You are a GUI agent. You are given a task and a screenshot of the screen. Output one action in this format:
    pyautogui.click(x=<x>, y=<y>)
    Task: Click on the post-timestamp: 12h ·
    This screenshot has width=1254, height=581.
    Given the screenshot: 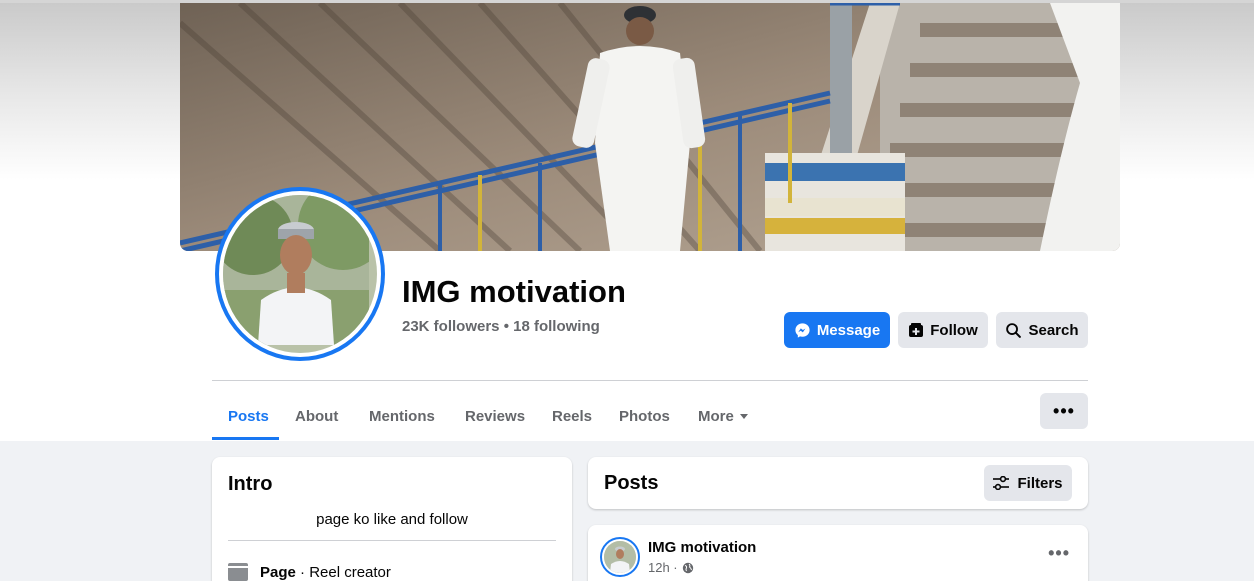 What is the action you would take?
    pyautogui.click(x=663, y=567)
    